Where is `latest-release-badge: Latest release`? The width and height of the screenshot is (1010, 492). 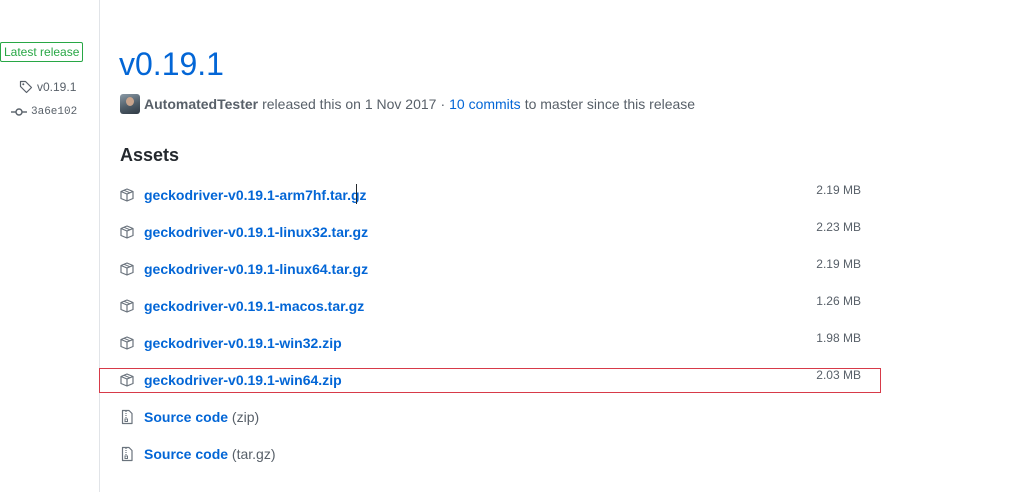
latest-release-badge: Latest release is located at coordinates (42, 52).